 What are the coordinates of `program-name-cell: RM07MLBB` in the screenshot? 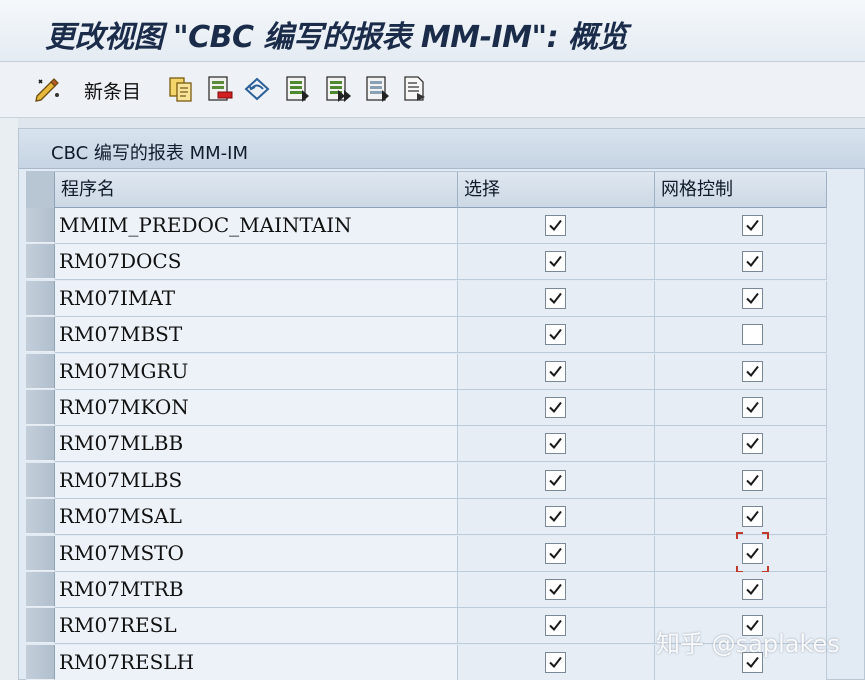 It's located at (256, 444).